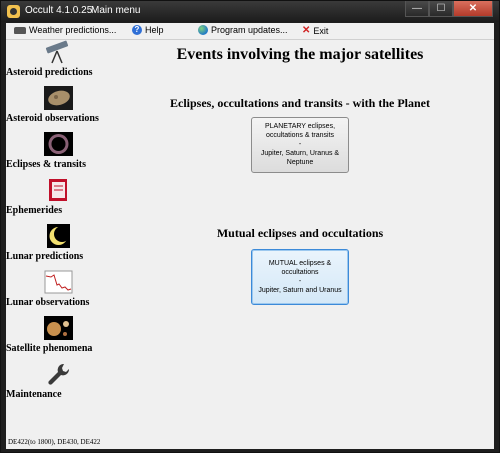 This screenshot has height=453, width=500. I want to click on button-text: Neptune, so click(300, 162).